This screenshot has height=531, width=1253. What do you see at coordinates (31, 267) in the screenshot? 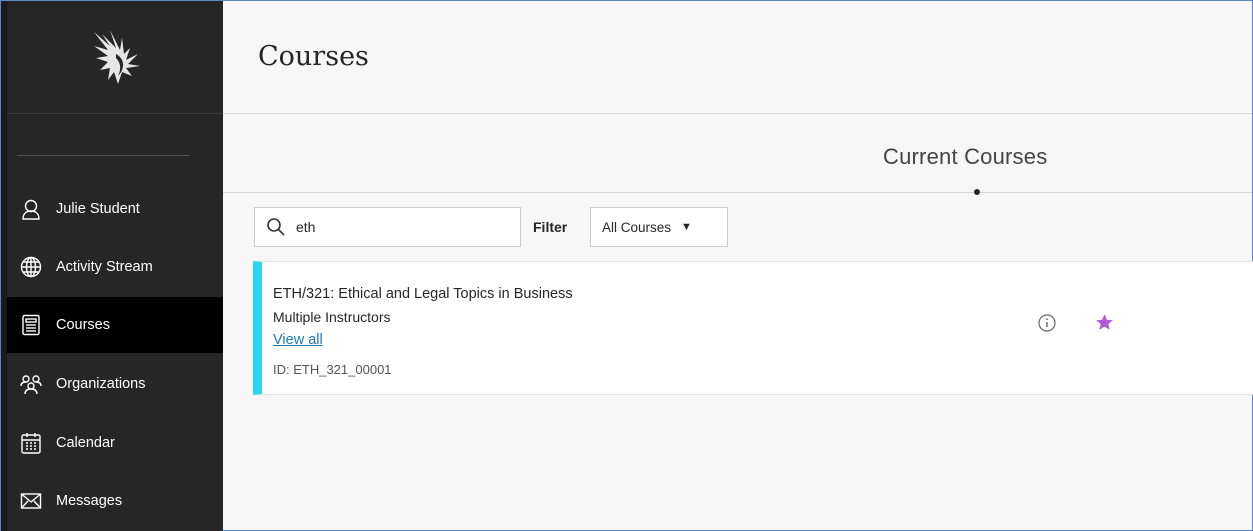
I see `globe-icon` at bounding box center [31, 267].